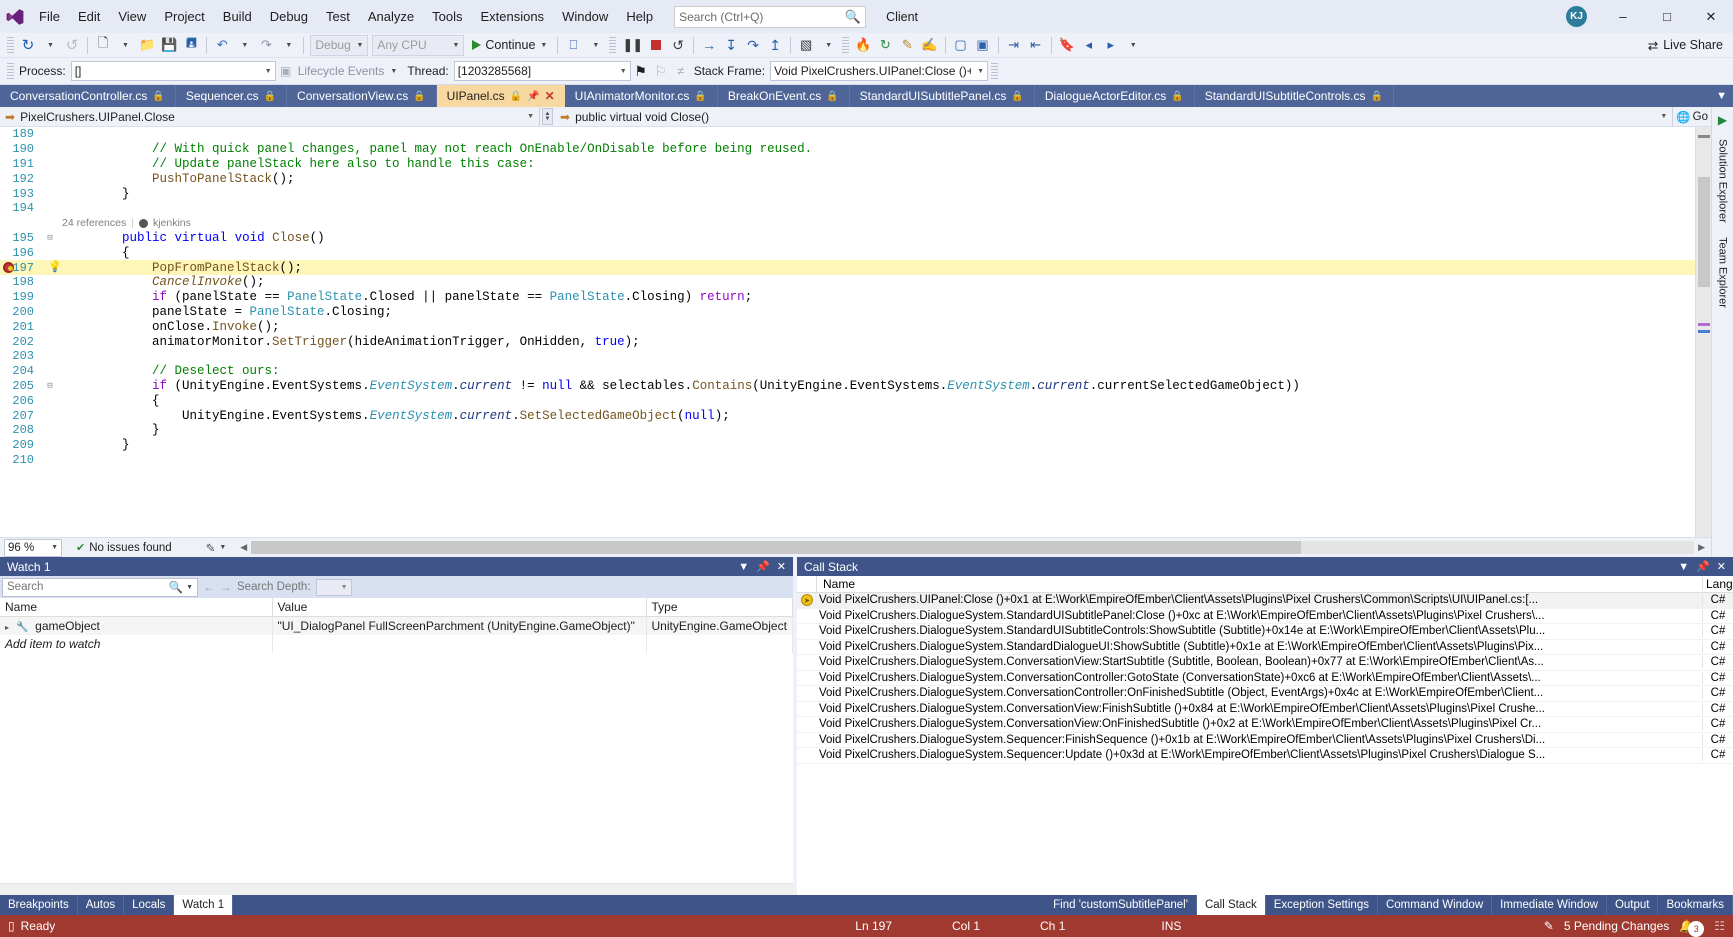  I want to click on stop-debugging-icon, so click(656, 45).